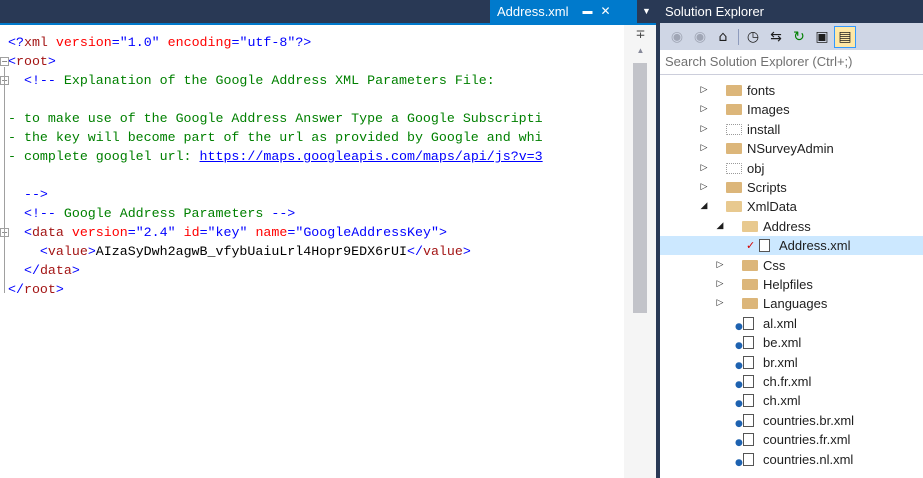 This screenshot has height=478, width=923. Describe the element at coordinates (774, 265) in the screenshot. I see `tree-item-label: Css` at that location.